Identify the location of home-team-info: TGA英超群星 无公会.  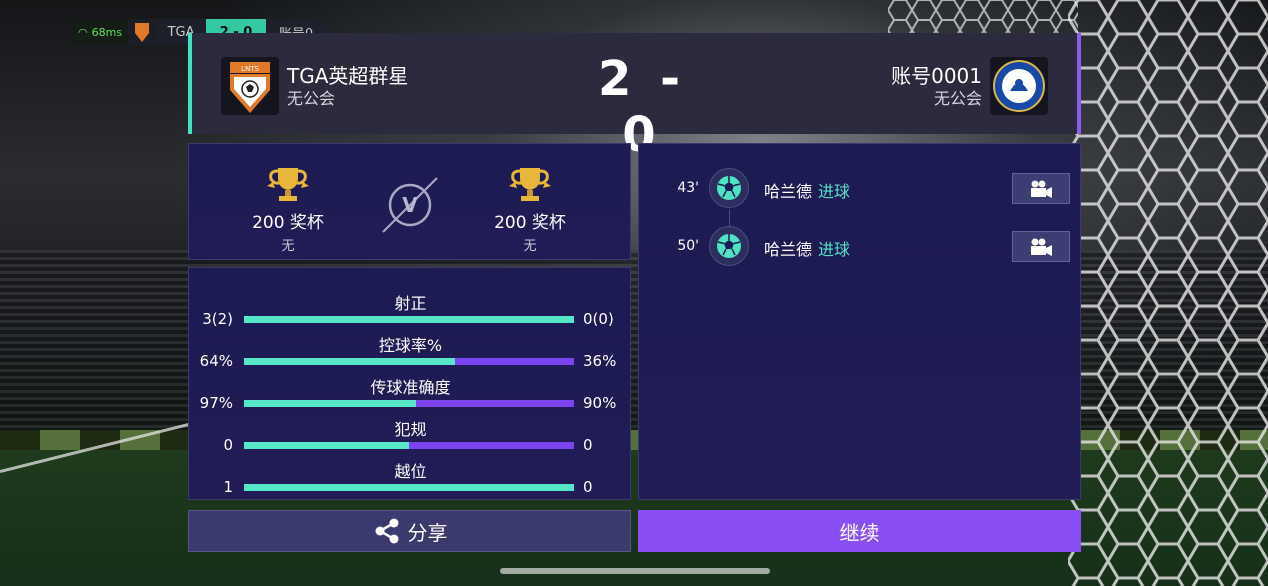
(347, 86).